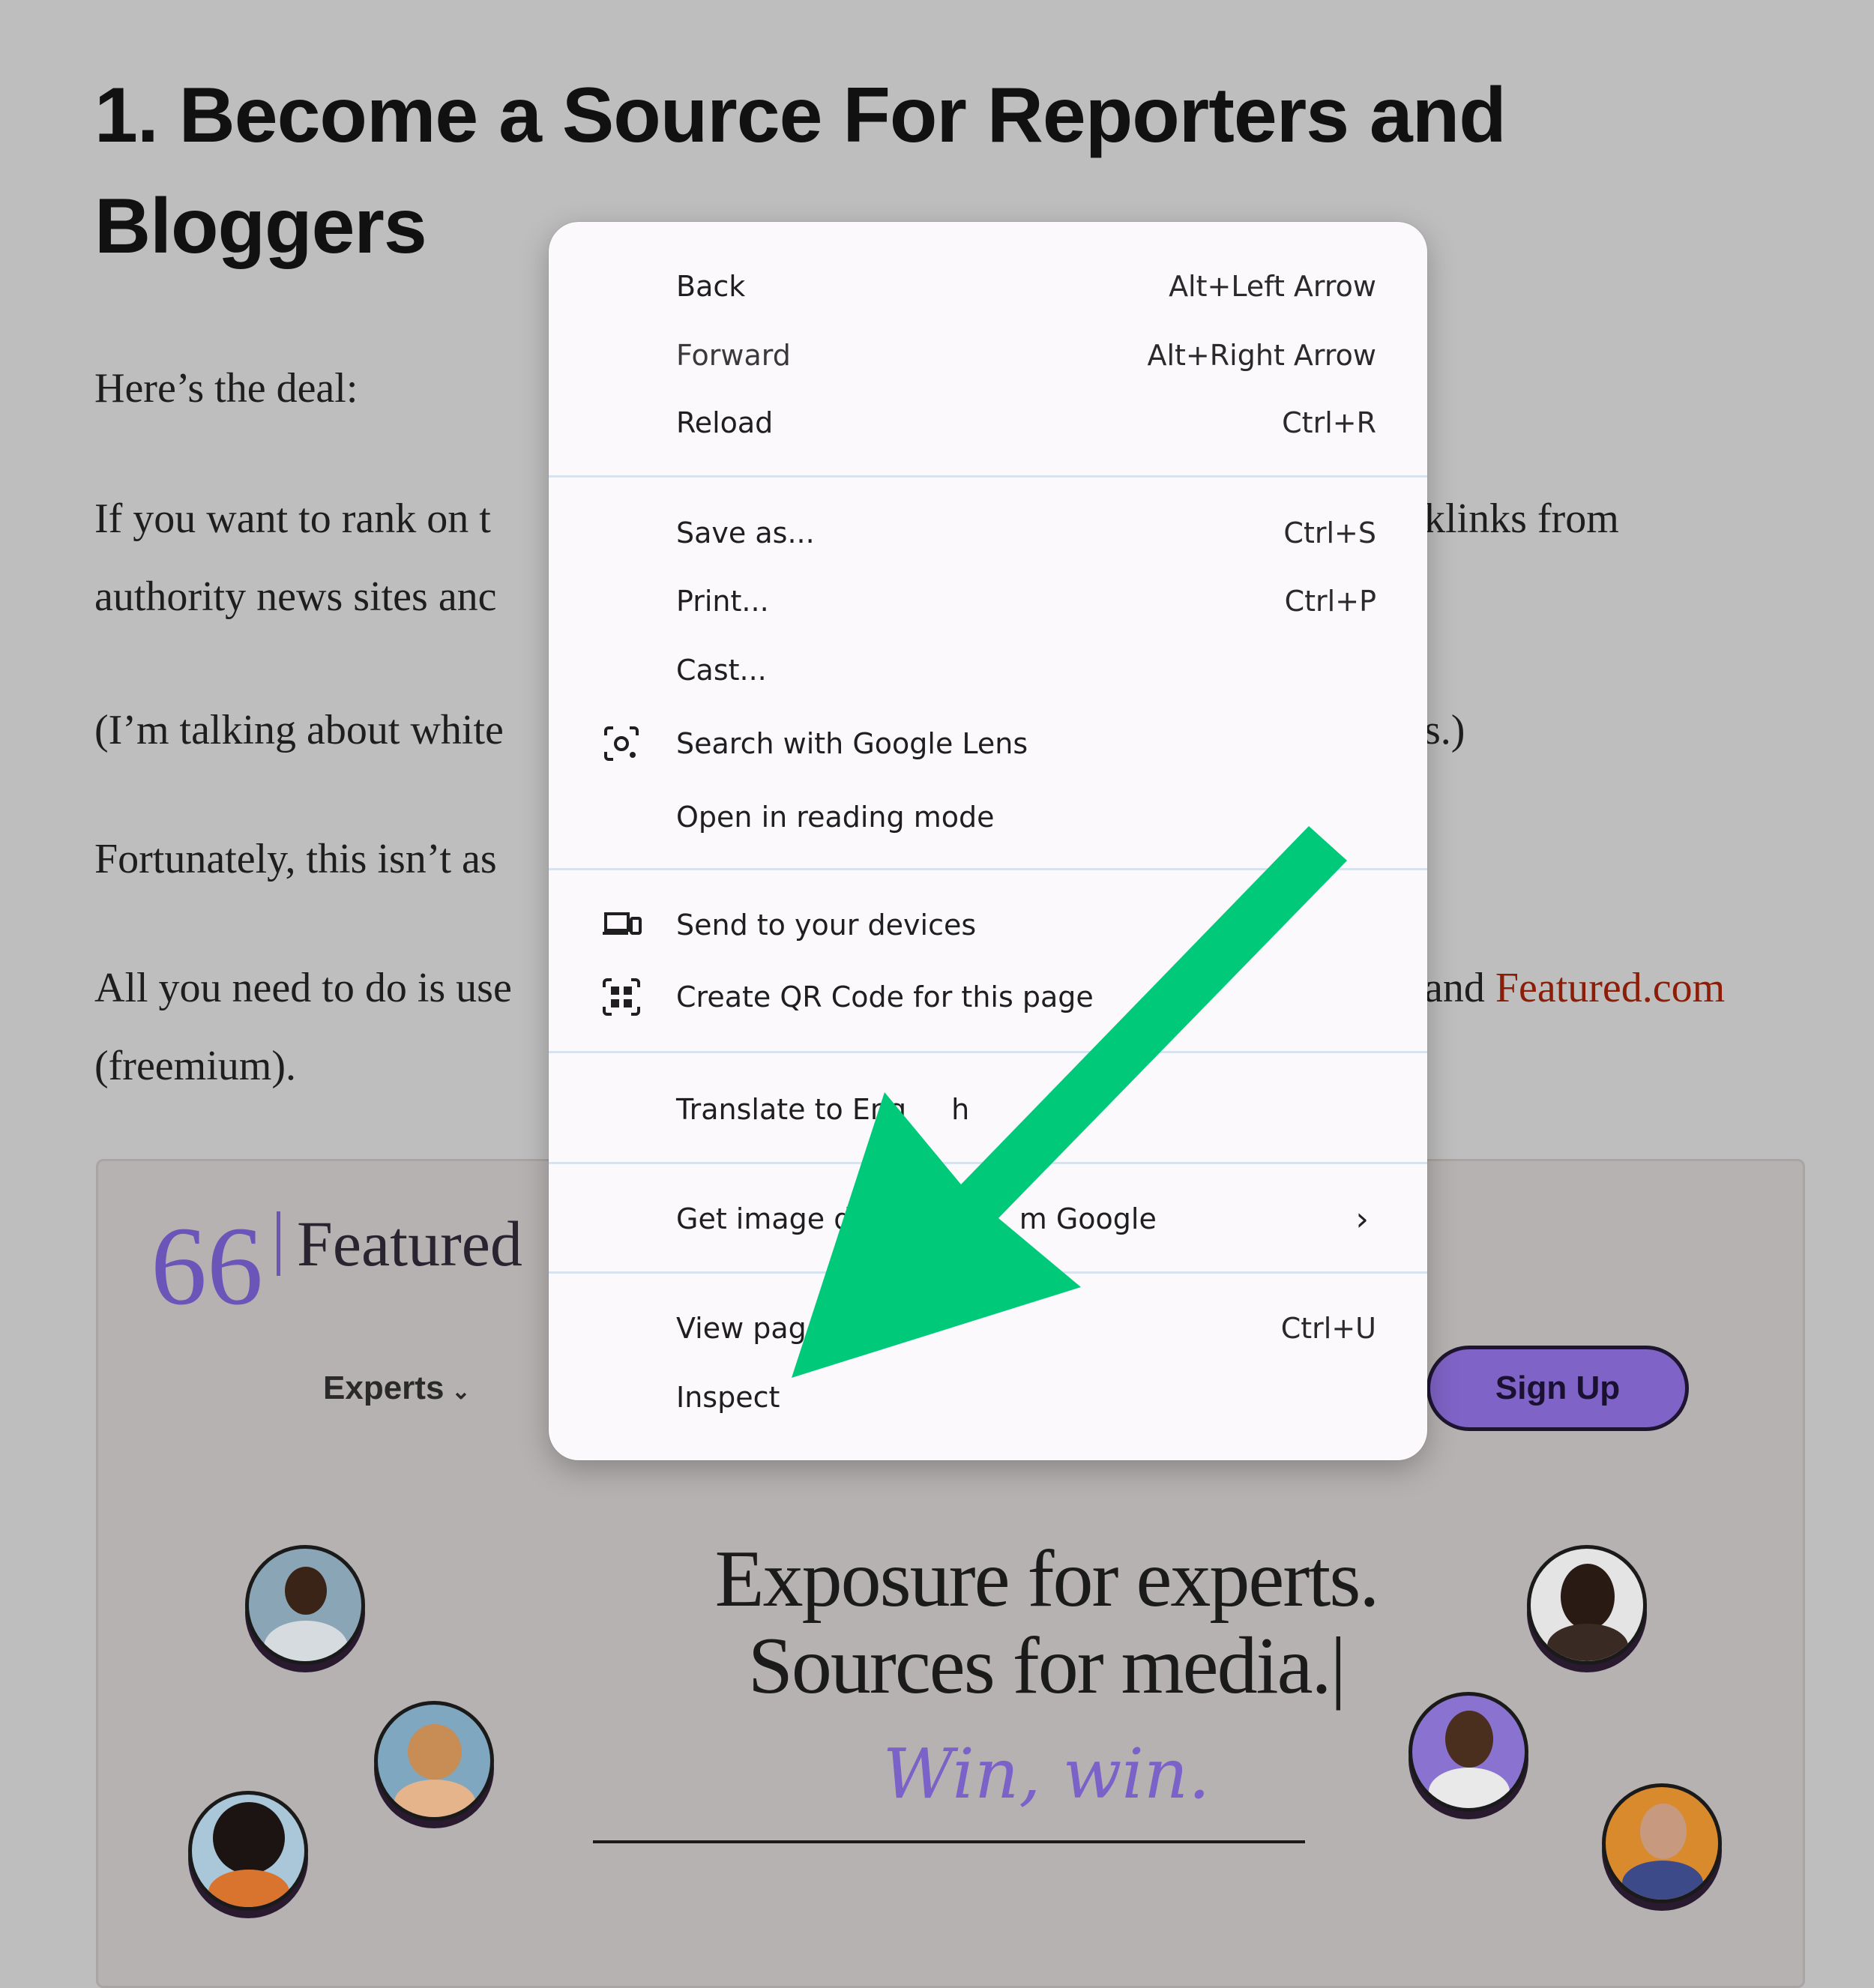 The image size is (1874, 1988). I want to click on shortcut-forward: Alt+Right Arrow, so click(1261, 355).